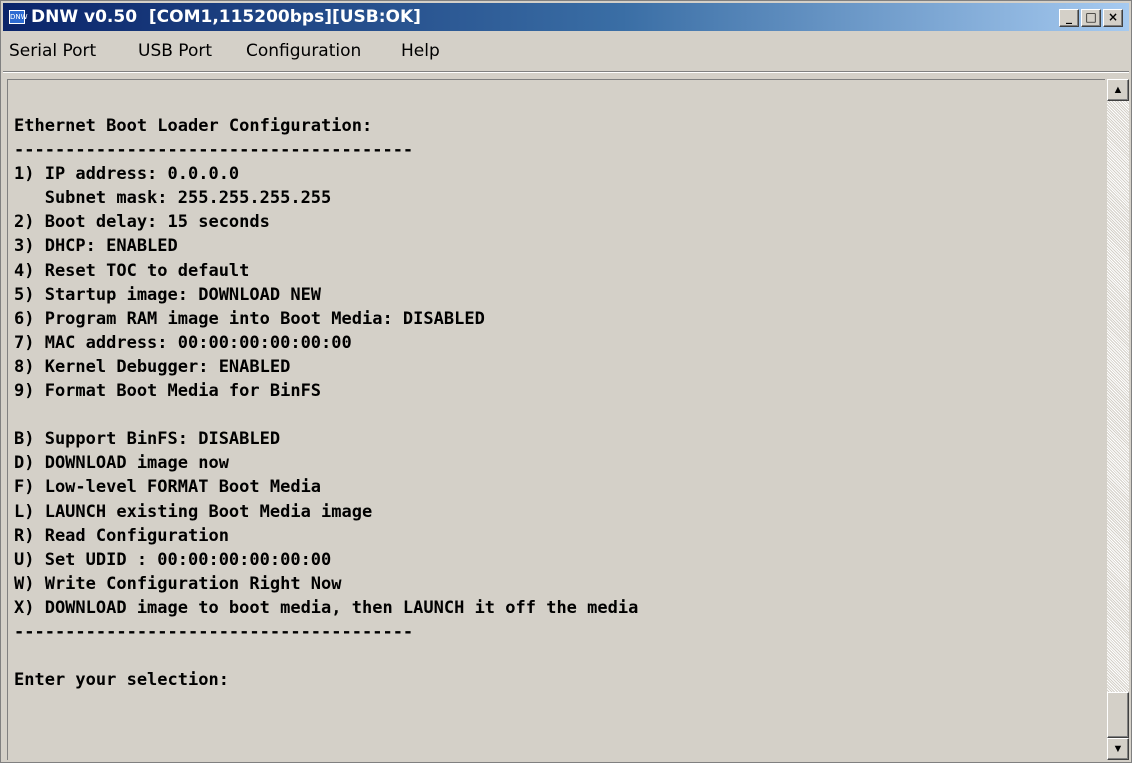 The width and height of the screenshot is (1132, 763). I want to click on terminal-line: 9) Format Boot Media for BinFS, so click(168, 391).